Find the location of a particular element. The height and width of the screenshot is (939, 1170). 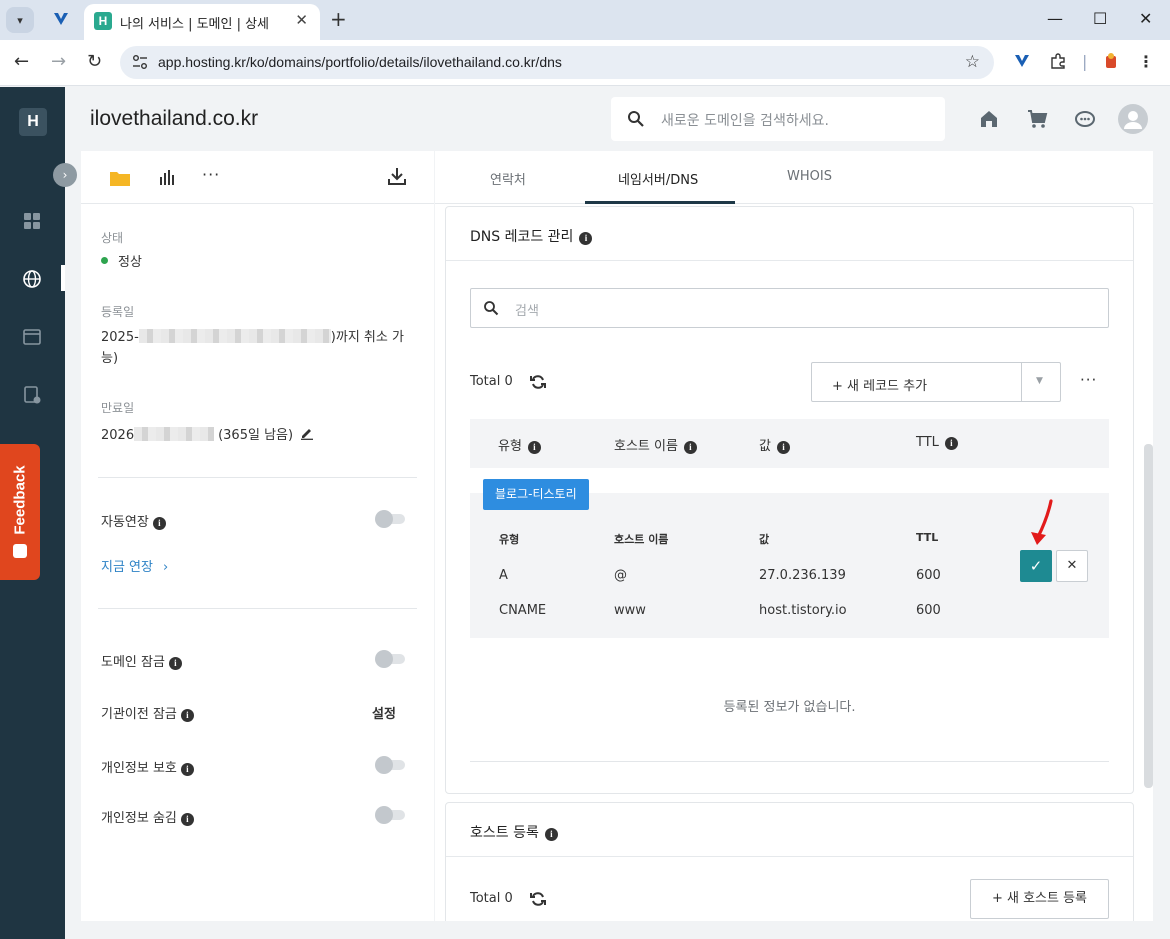

chevron-down-icon: ▼ is located at coordinates (1039, 381).